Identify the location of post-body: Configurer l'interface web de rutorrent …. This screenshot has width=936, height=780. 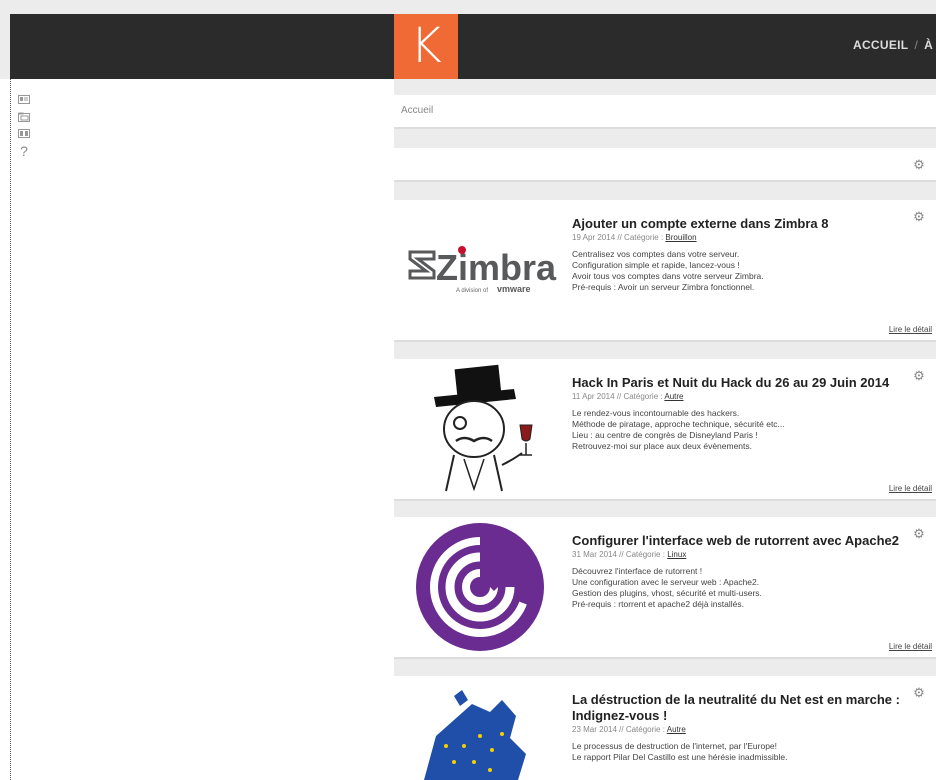
(744, 571).